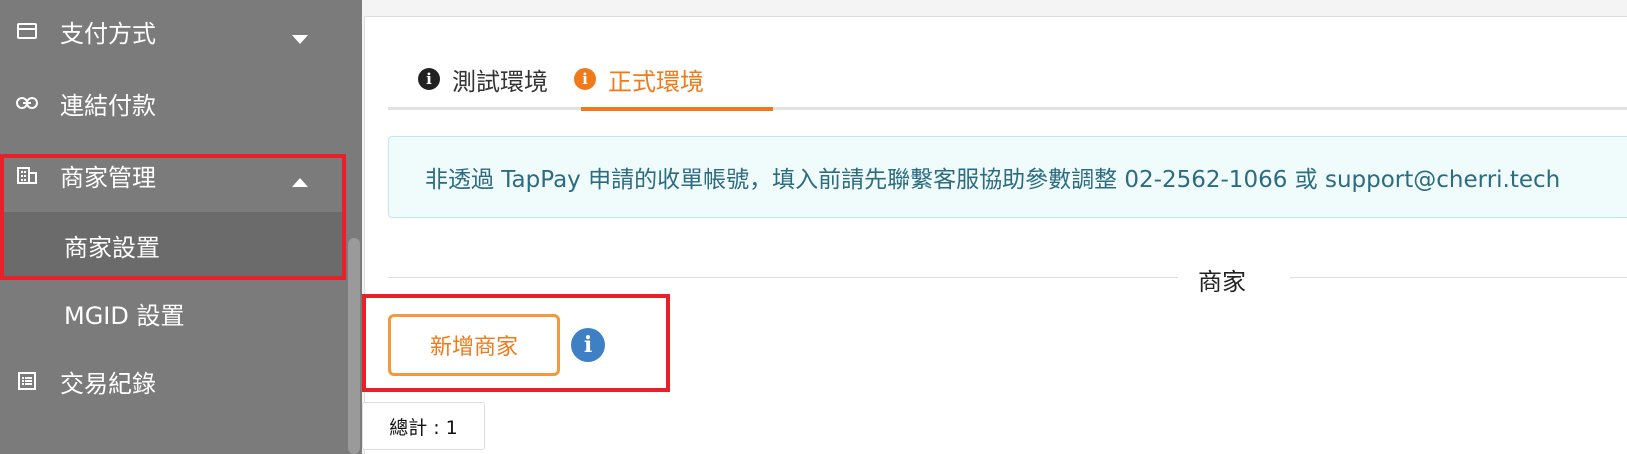 Image resolution: width=1627 pixels, height=454 pixels. Describe the element at coordinates (27, 103) in the screenshot. I see `link-icon` at that location.